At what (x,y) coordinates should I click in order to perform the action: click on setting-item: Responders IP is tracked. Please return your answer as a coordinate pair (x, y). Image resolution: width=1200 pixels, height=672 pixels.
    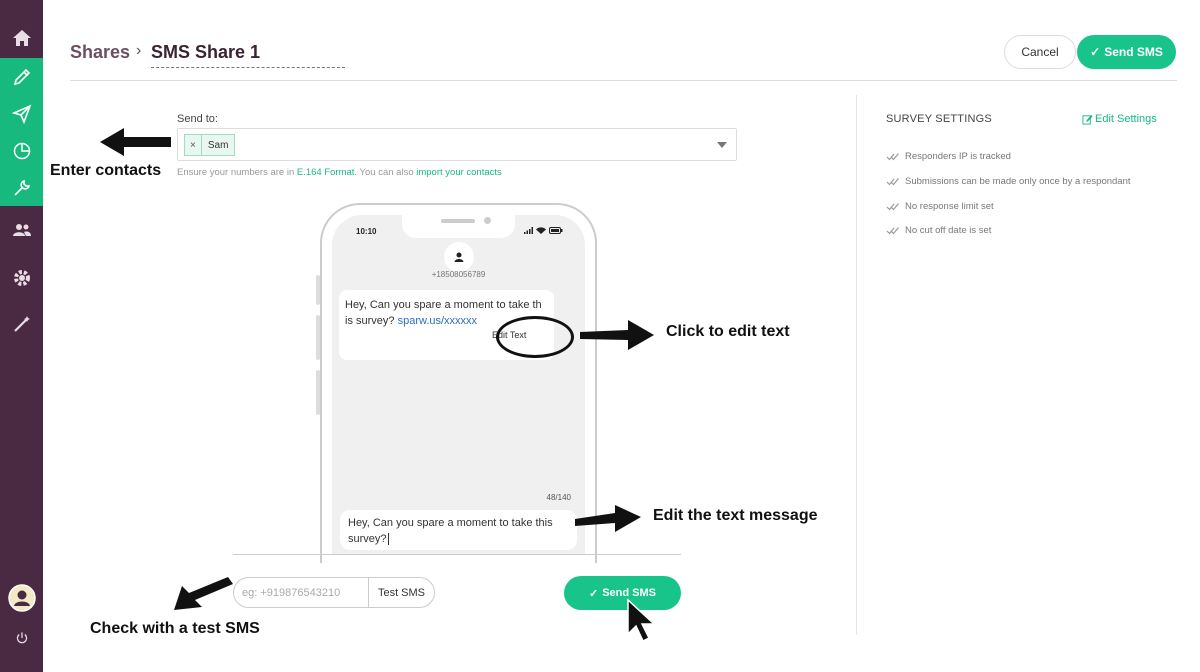
    Looking at the image, I should click on (948, 156).